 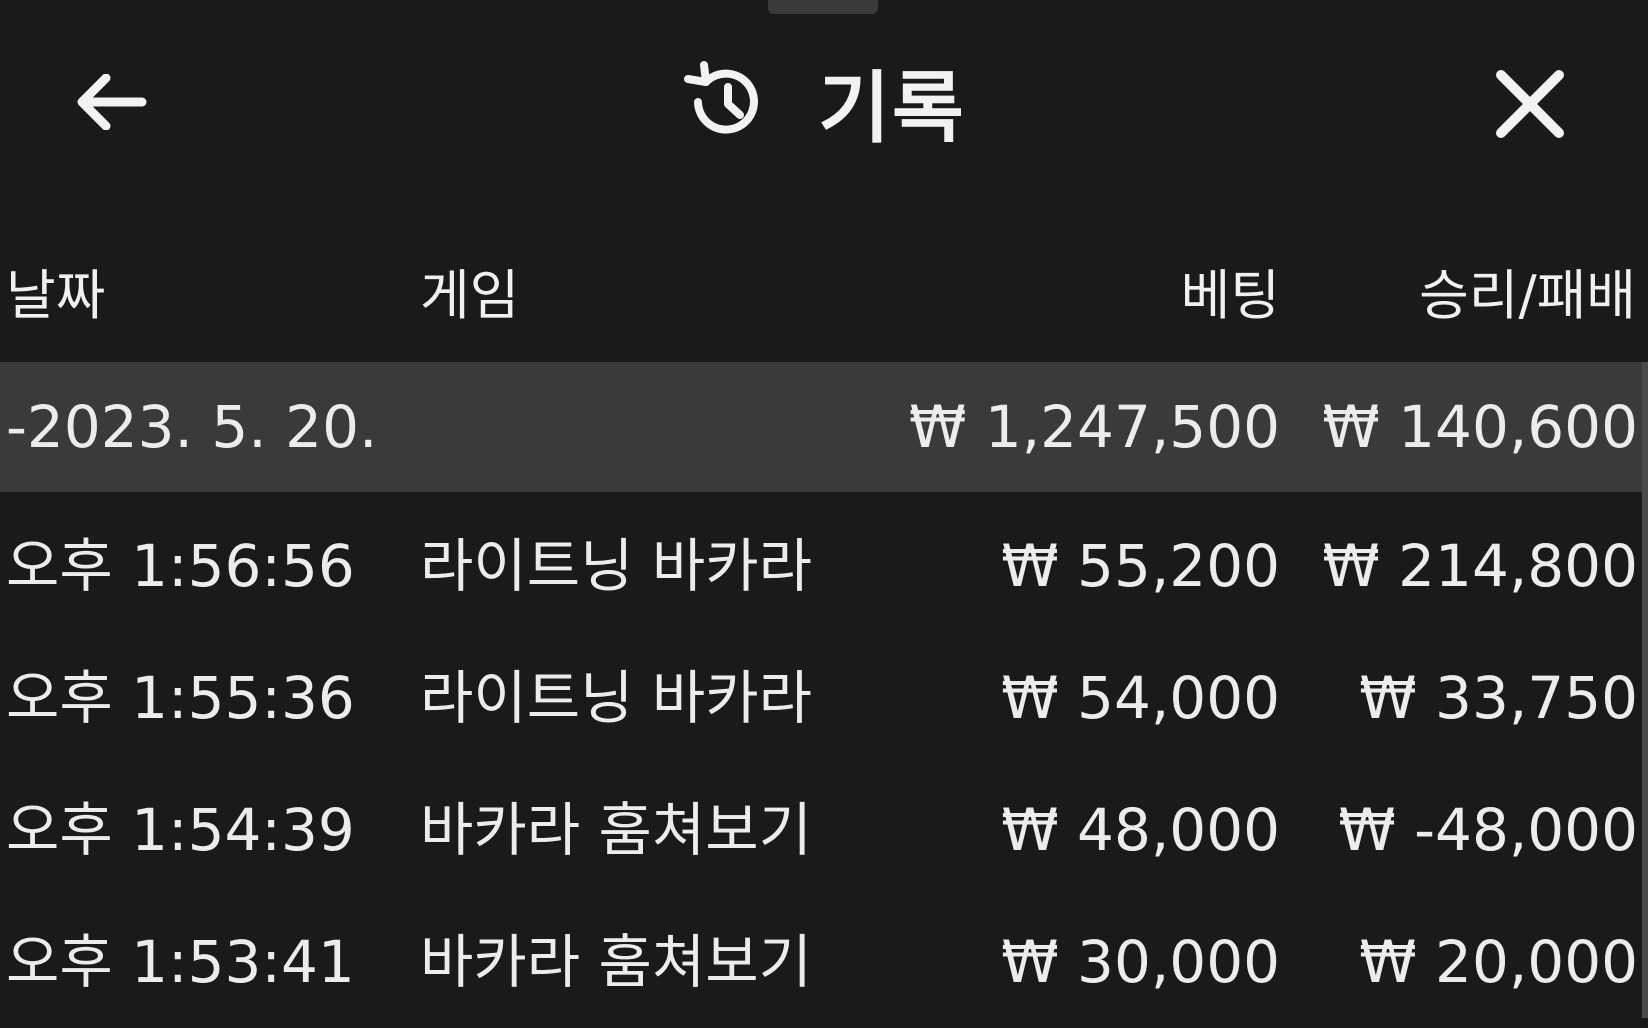 What do you see at coordinates (180, 698) in the screenshot?
I see `row-time: 오후 1:55:36` at bounding box center [180, 698].